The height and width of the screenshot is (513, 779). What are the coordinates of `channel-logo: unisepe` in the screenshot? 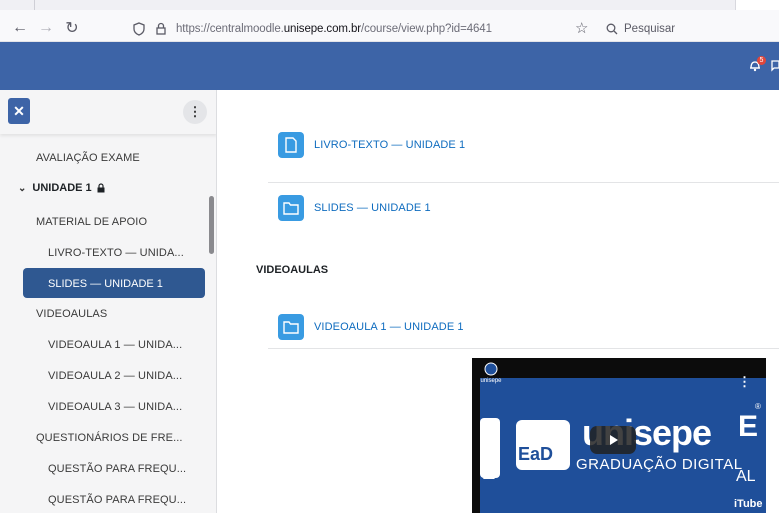 It's located at (491, 375).